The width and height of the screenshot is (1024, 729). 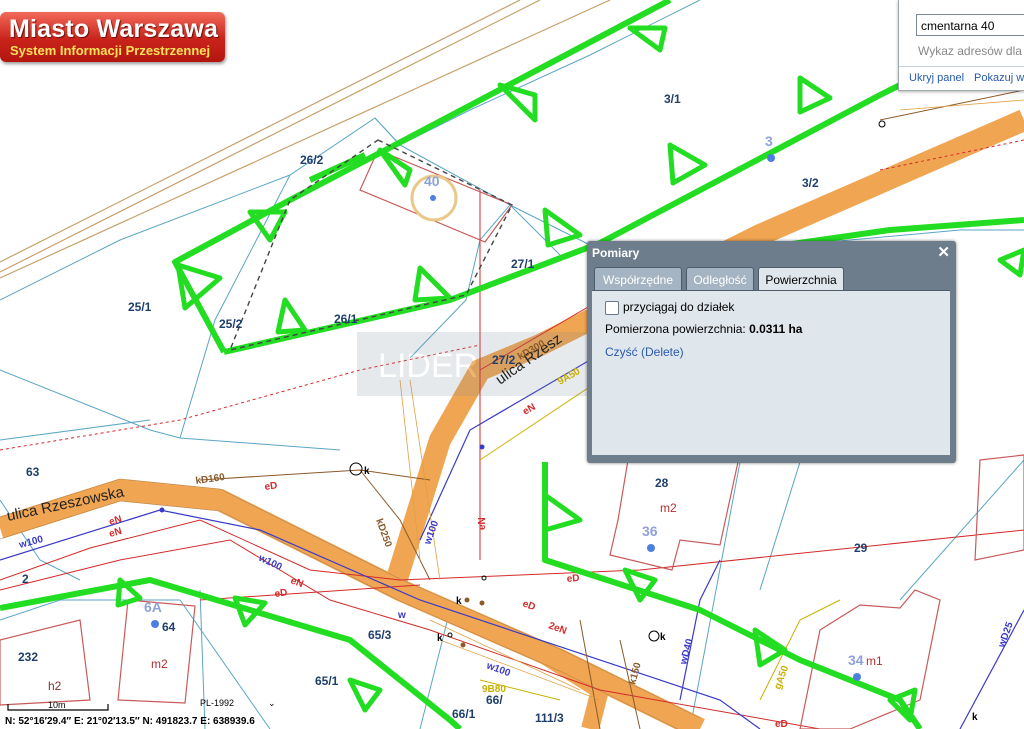 I want to click on svg-text: 26/2, so click(x=312, y=160).